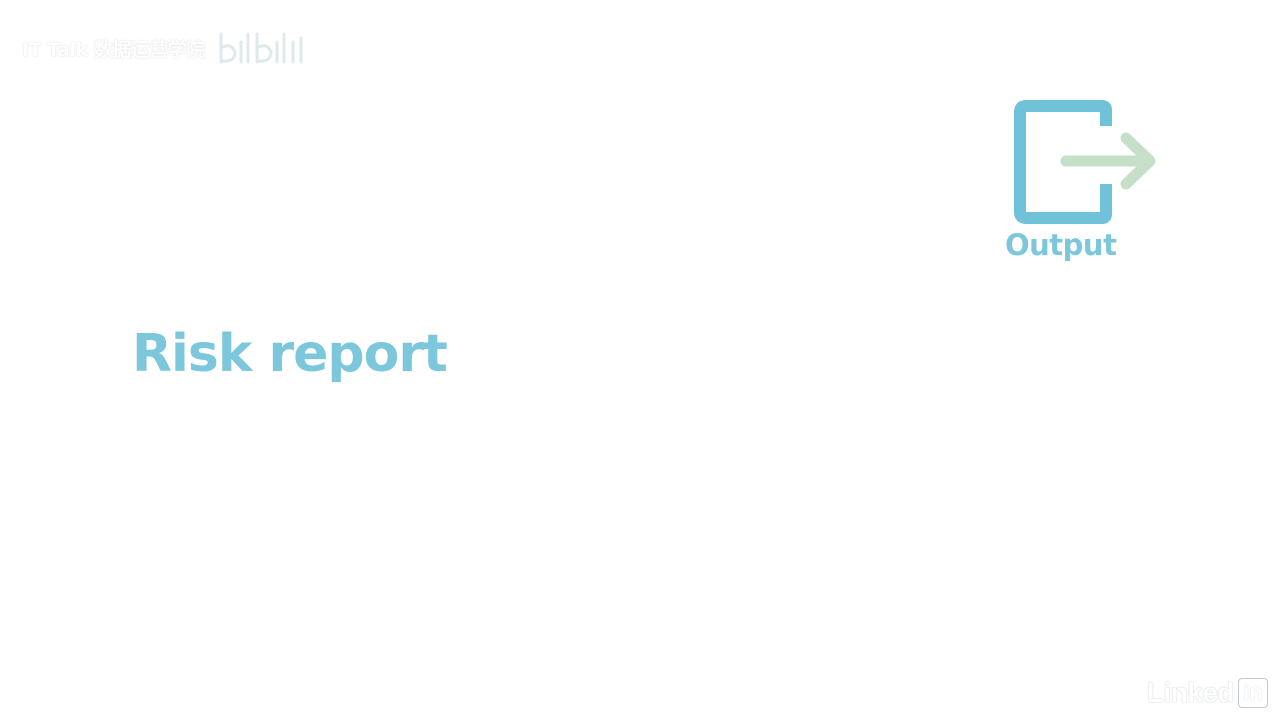  I want to click on linkedin-wordmark: Linked, so click(1190, 692).